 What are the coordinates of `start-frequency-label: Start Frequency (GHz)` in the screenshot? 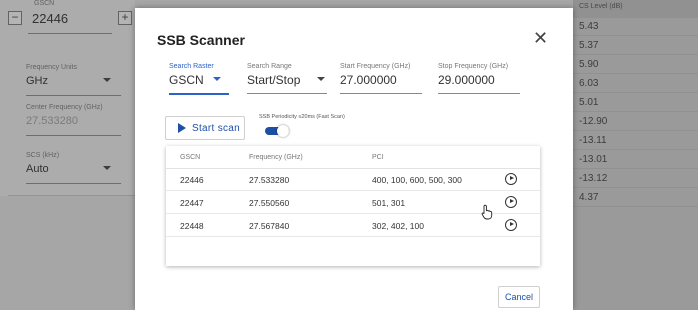 It's located at (375, 66).